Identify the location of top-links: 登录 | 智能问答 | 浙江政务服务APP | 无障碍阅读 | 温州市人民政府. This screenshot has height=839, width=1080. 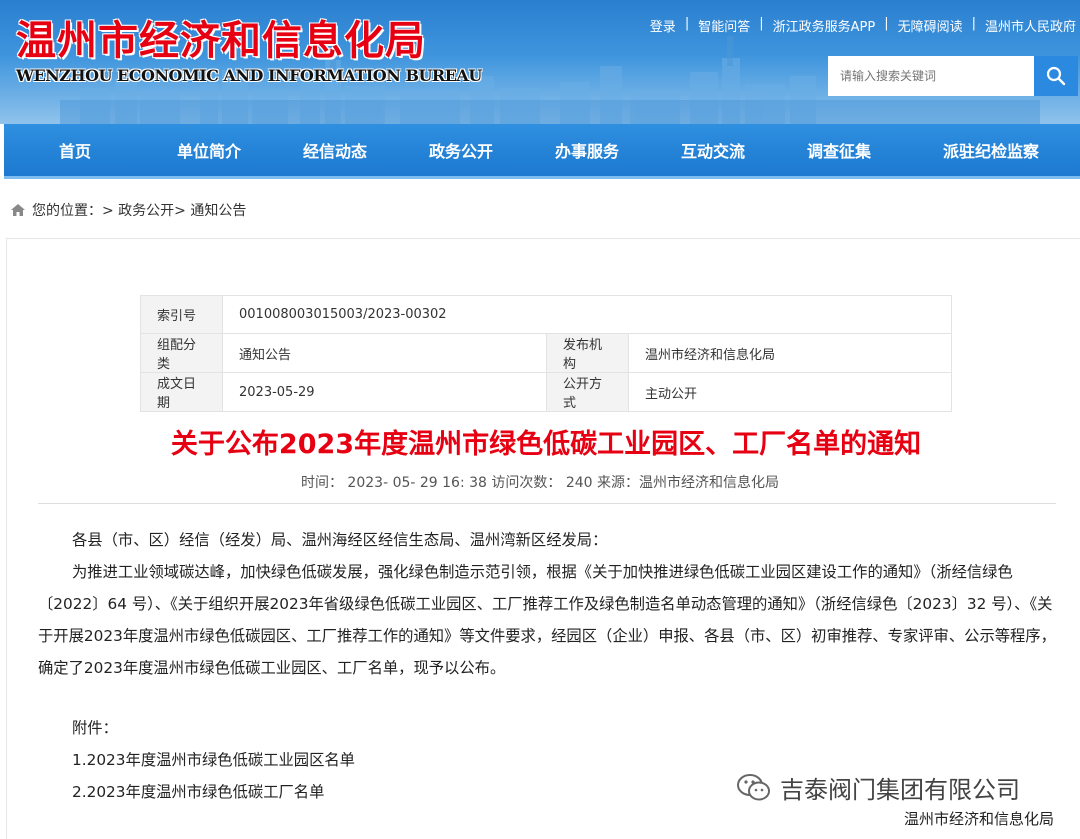
(863, 25).